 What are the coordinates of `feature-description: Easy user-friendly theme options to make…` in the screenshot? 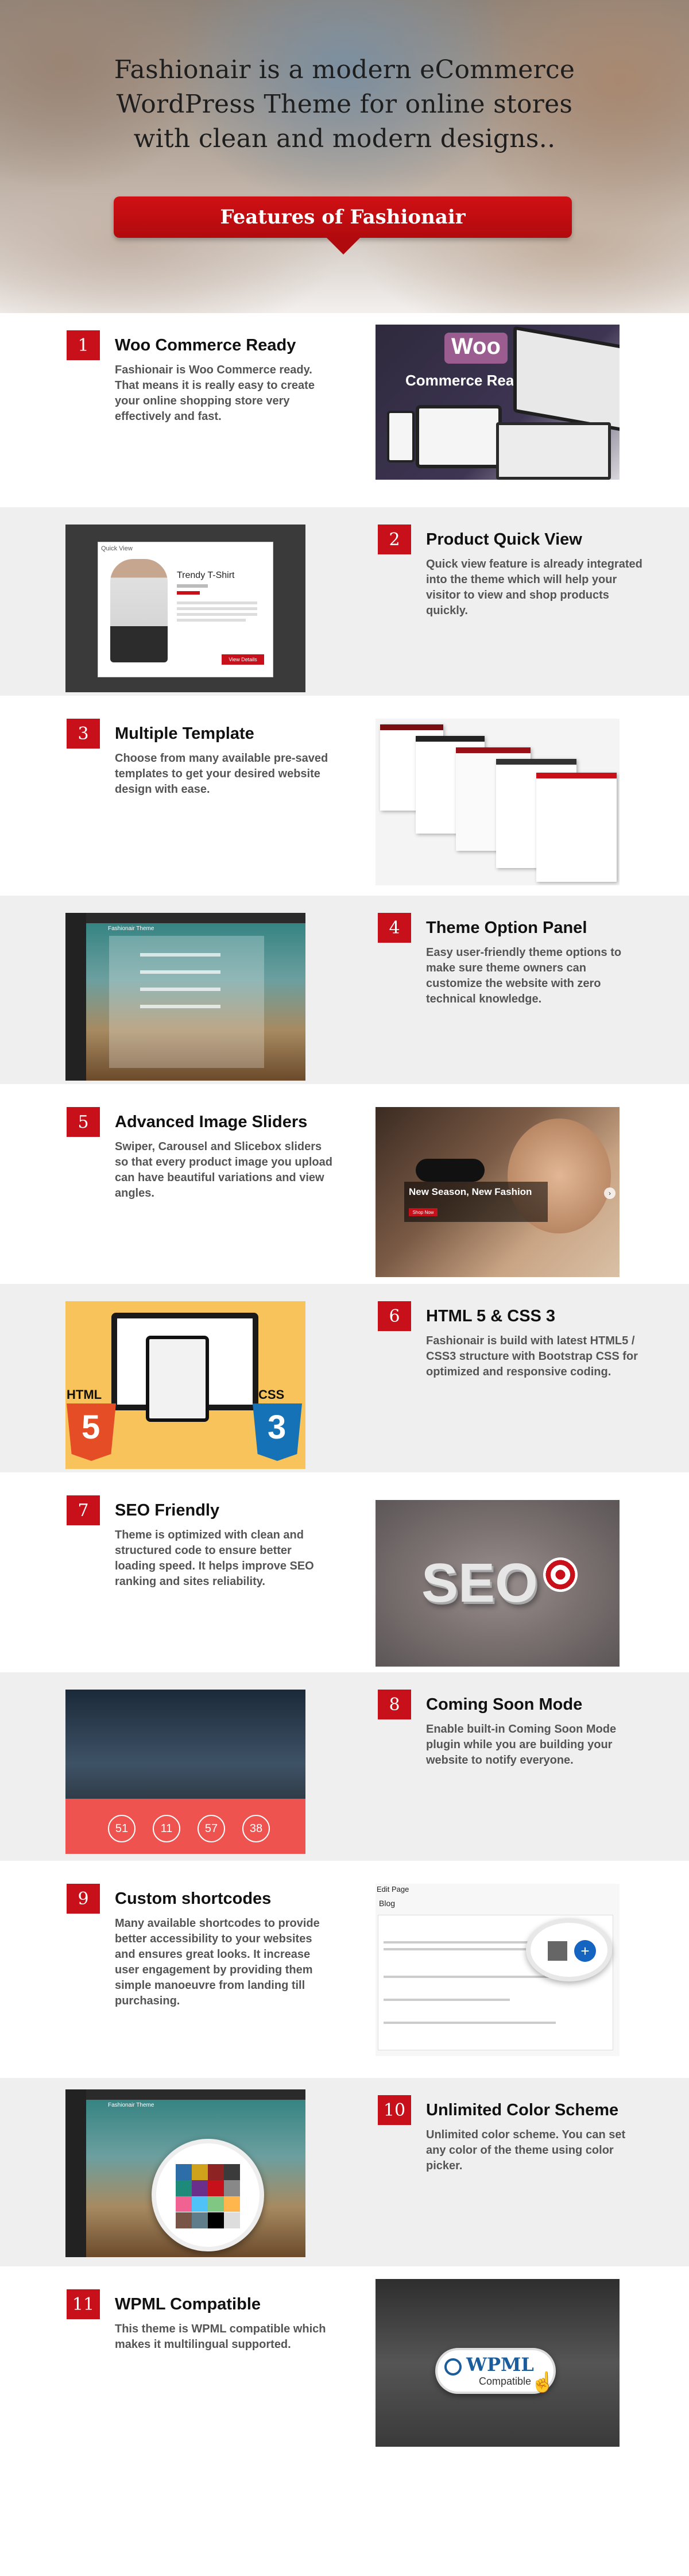 It's located at (524, 975).